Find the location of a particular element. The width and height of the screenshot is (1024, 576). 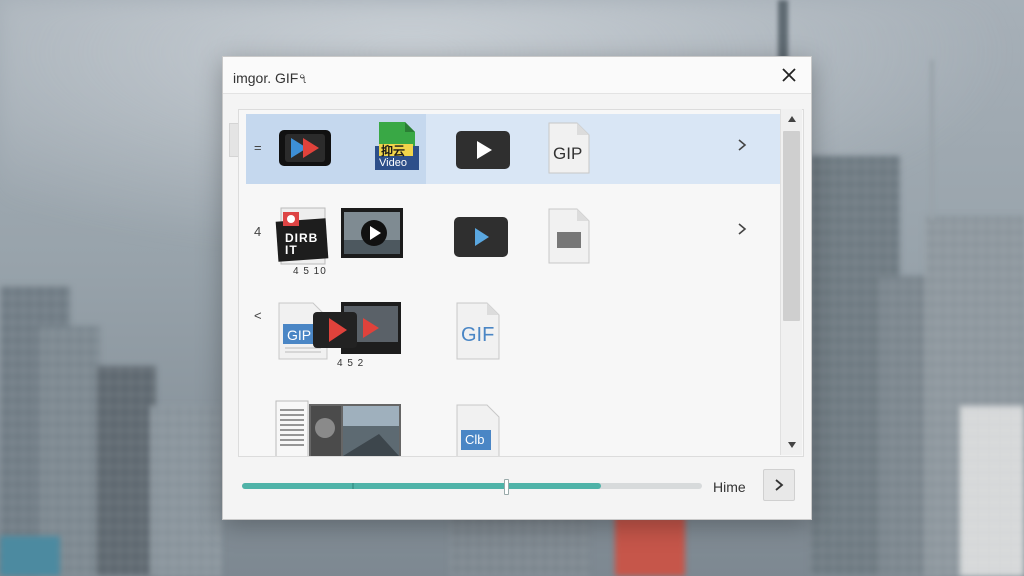

list-item: = 抑云 Video GIP is located at coordinates (510, 147).